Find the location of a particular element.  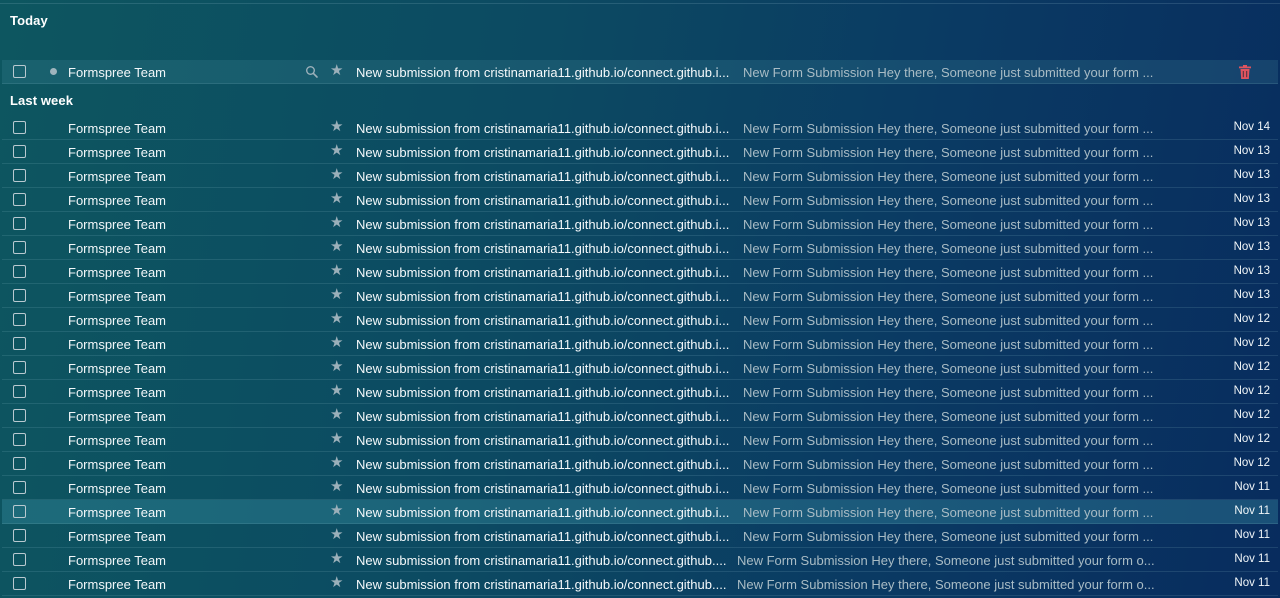

section-header-today: Today is located at coordinates (29, 20).